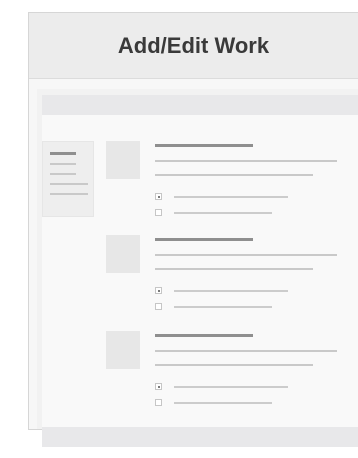  I want to click on window-titlebar: Add/Edit Work, so click(193, 46).